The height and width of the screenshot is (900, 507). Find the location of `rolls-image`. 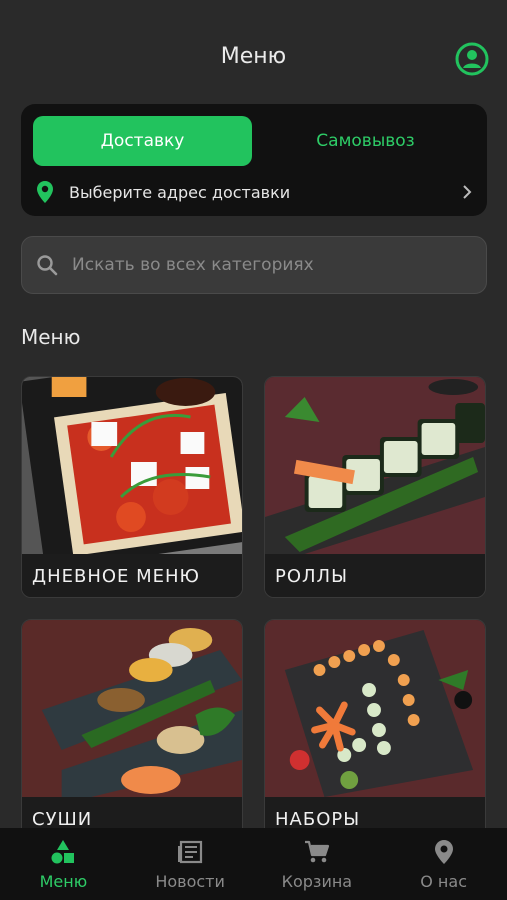

rolls-image is located at coordinates (375, 465).